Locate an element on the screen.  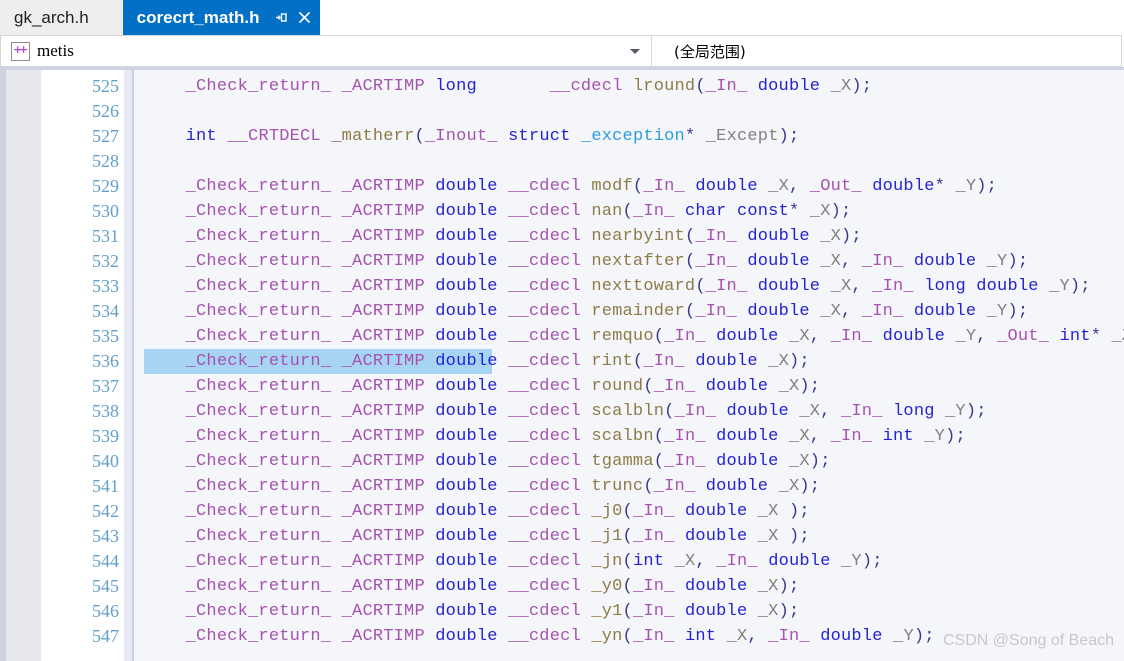
code-token-id: _Y is located at coordinates (935, 436).